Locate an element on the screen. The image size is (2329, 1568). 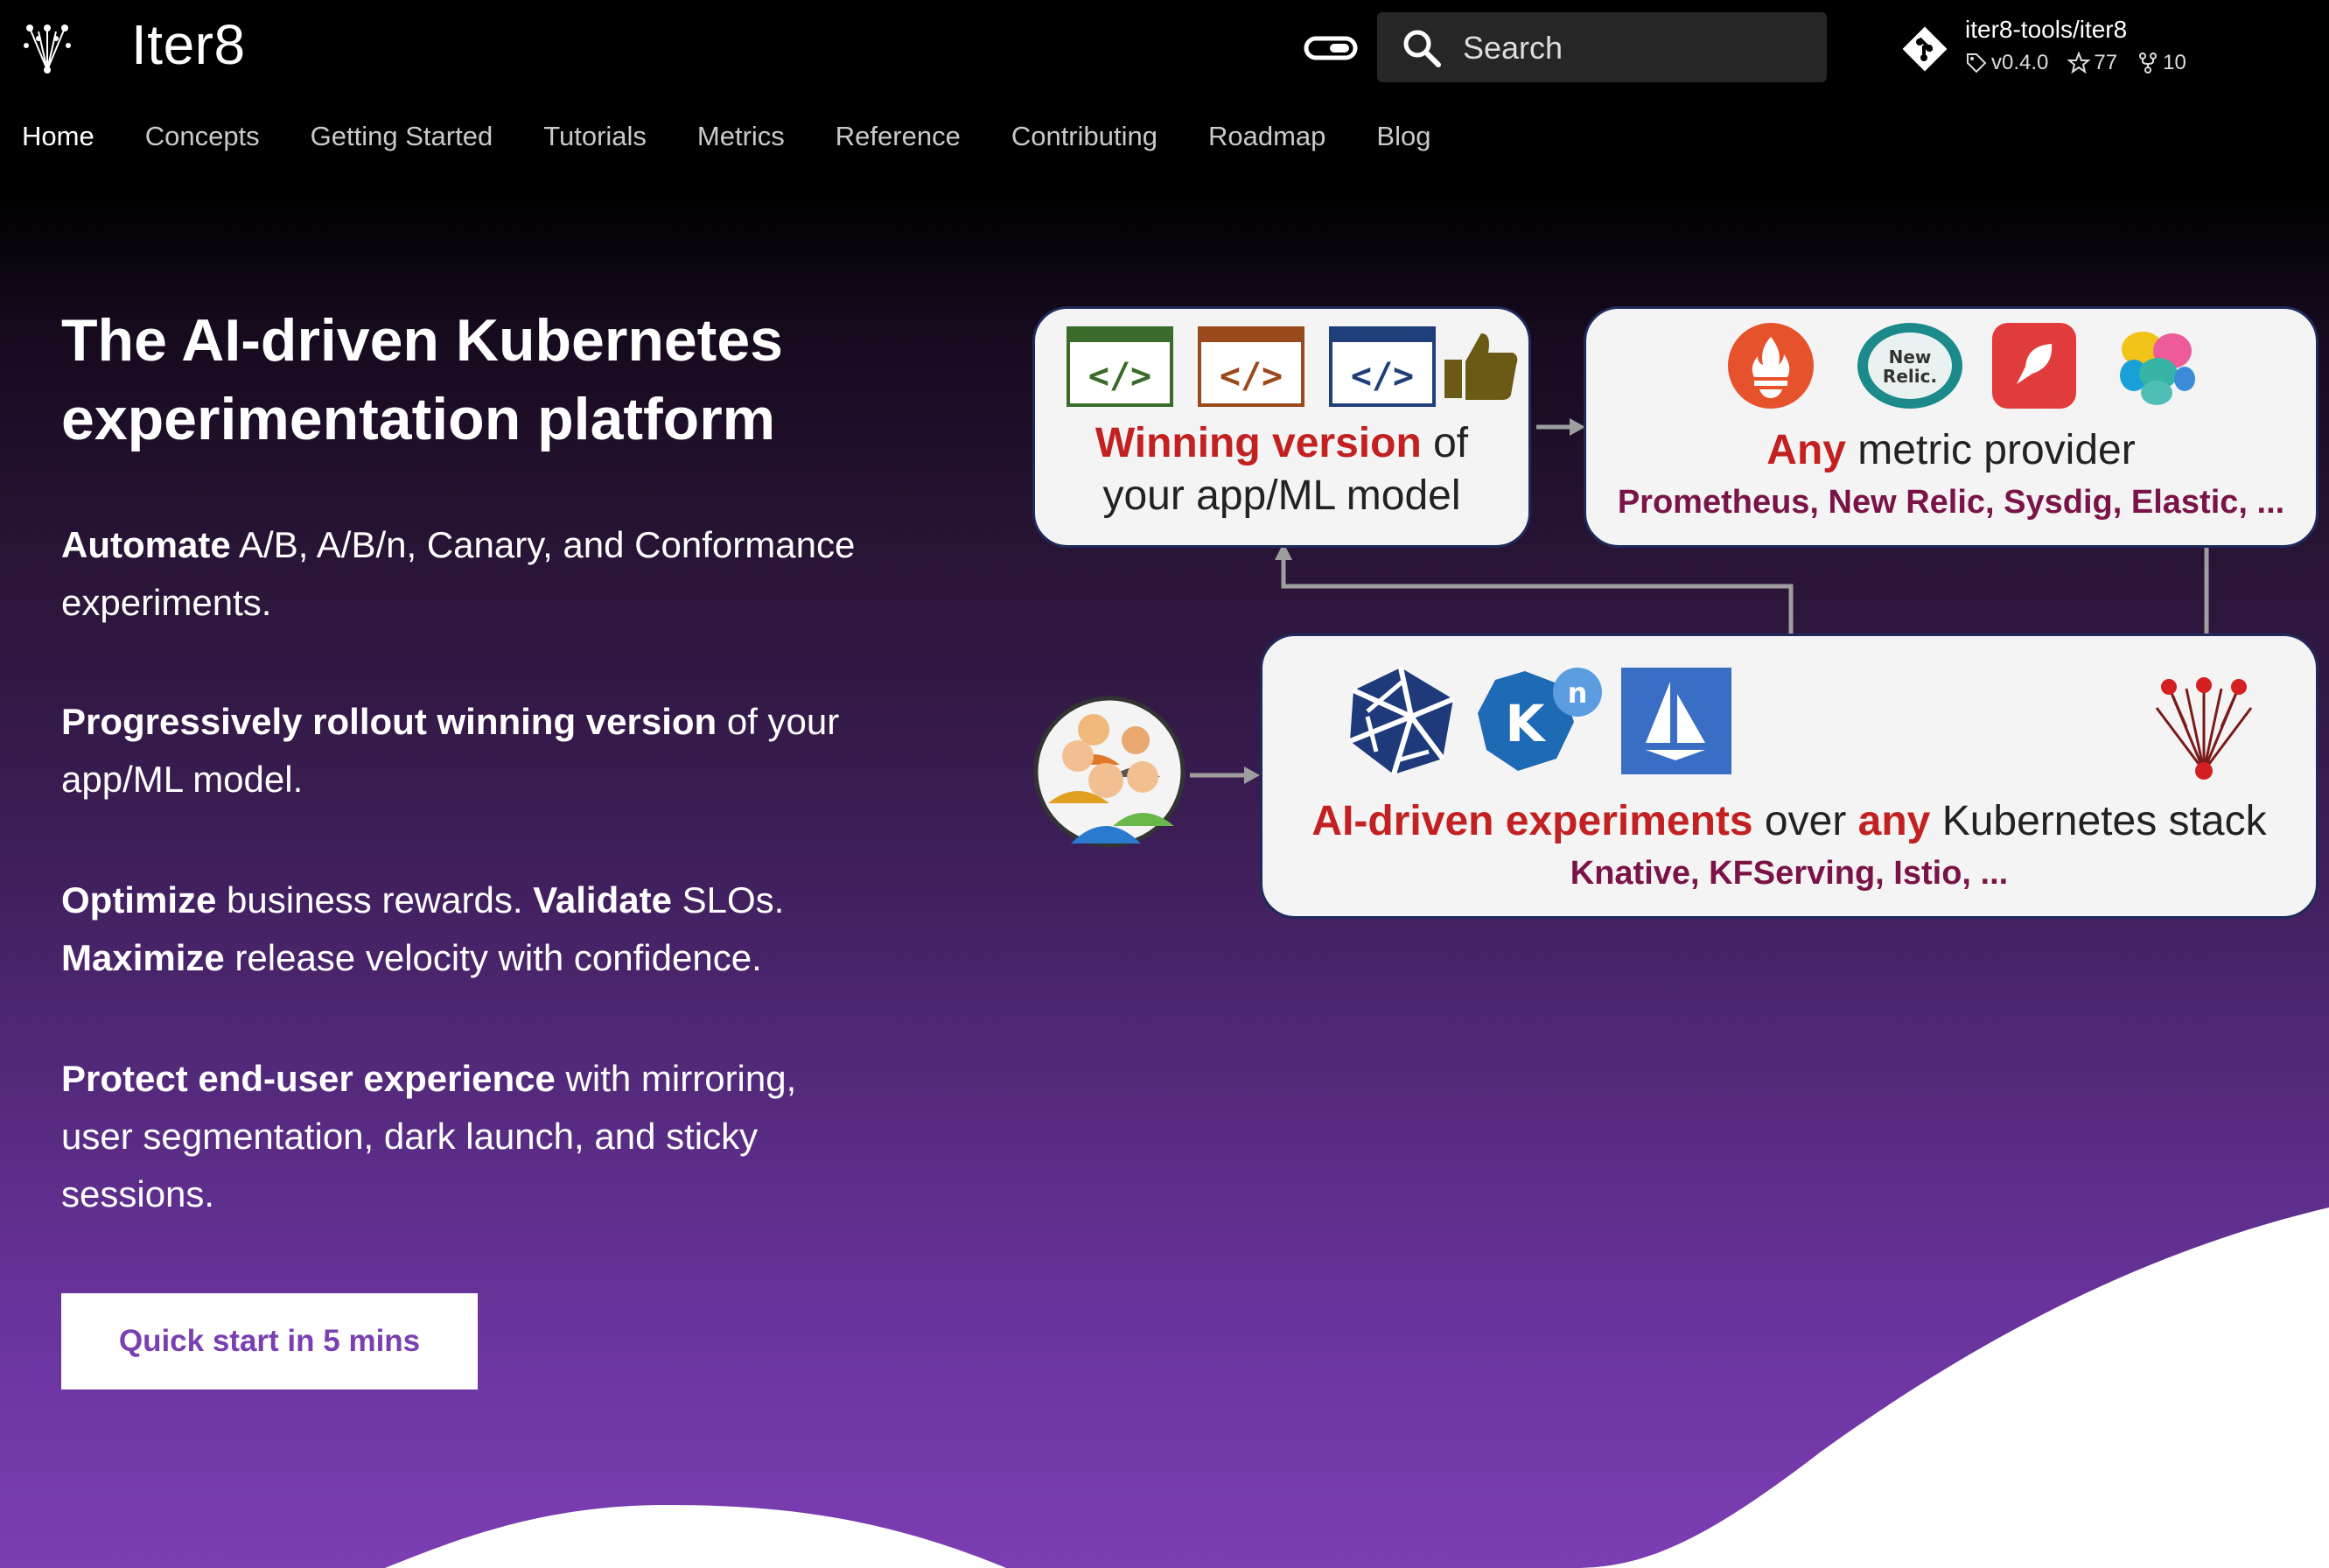
winning-line1: Winning version of is located at coordinates (1281, 443).